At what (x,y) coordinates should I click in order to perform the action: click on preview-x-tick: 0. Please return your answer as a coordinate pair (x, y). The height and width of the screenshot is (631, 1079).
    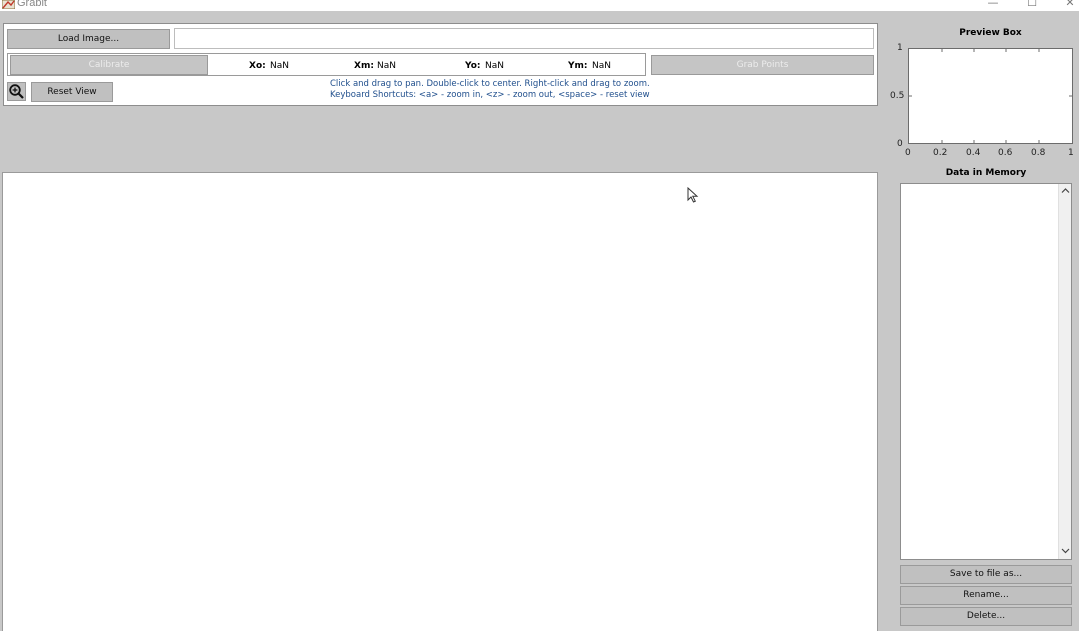
    Looking at the image, I should click on (908, 153).